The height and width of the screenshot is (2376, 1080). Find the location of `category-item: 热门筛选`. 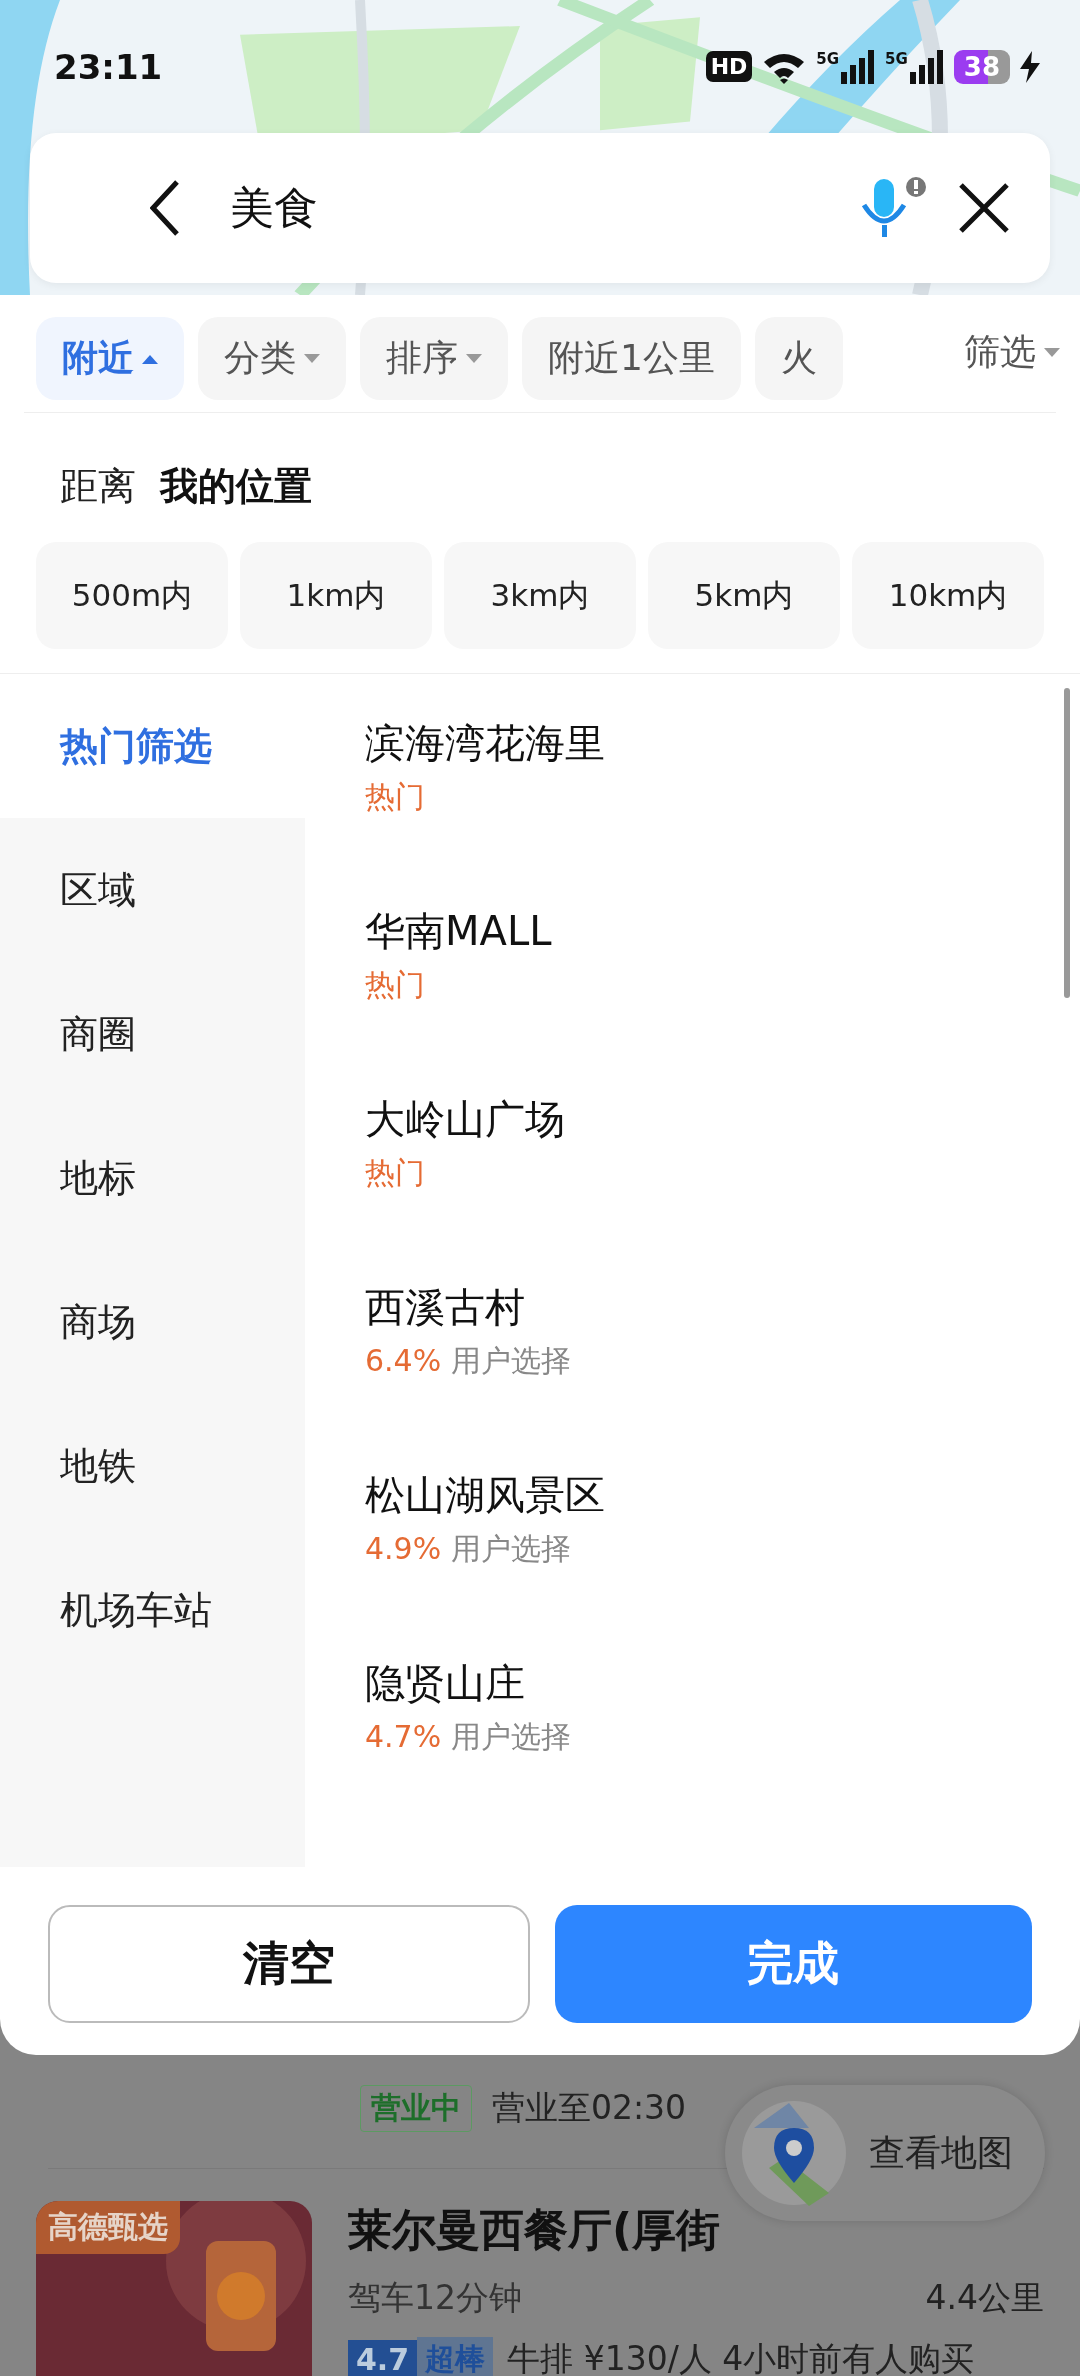

category-item: 热门筛选 is located at coordinates (152, 746).